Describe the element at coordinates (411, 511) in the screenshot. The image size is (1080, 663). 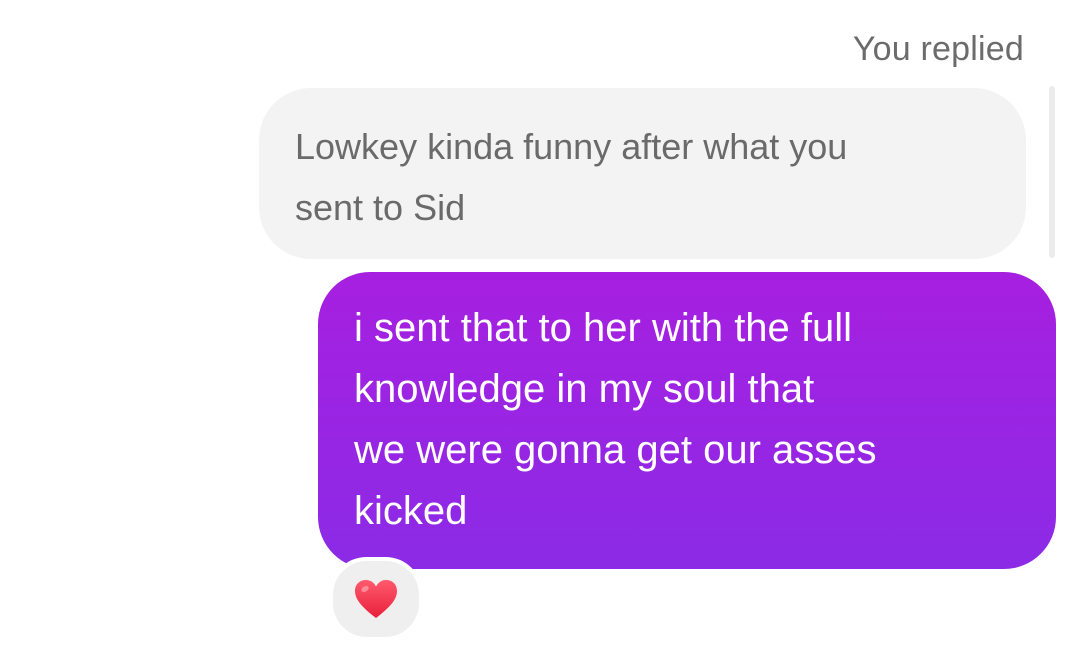
I see `message-line: kicked` at that location.